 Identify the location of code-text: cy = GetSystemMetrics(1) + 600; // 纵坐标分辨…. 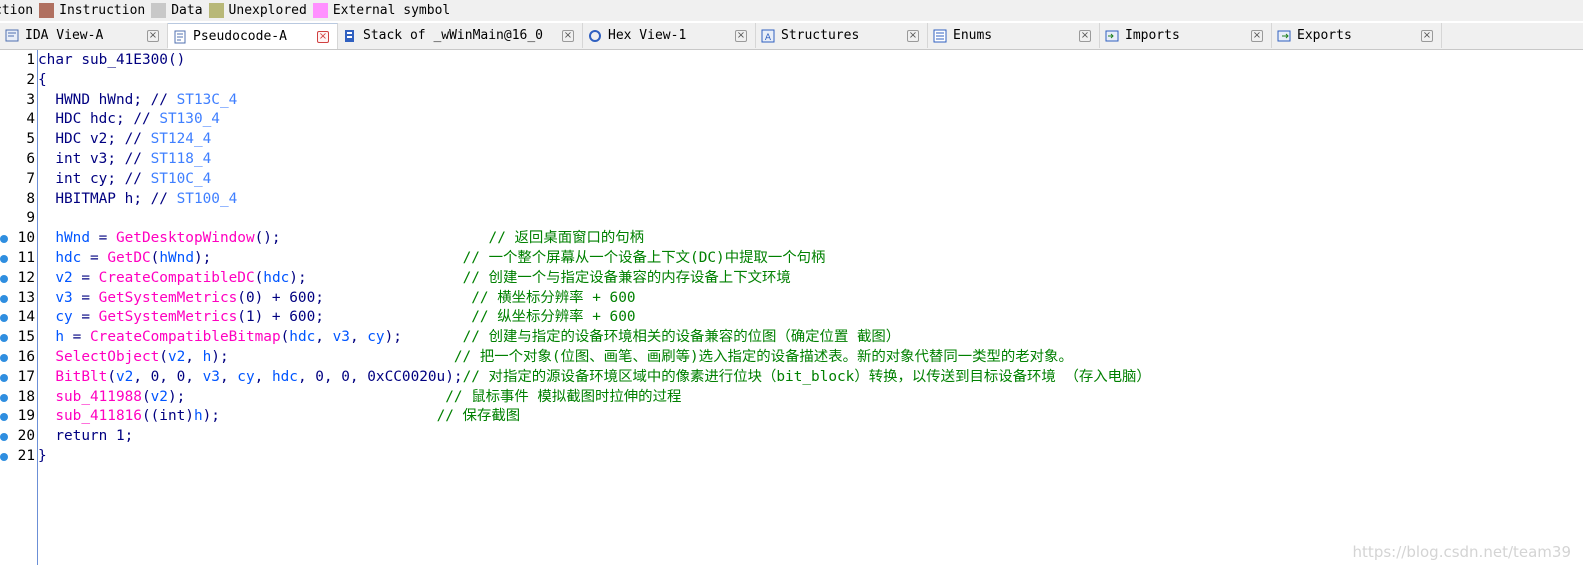
(335, 318).